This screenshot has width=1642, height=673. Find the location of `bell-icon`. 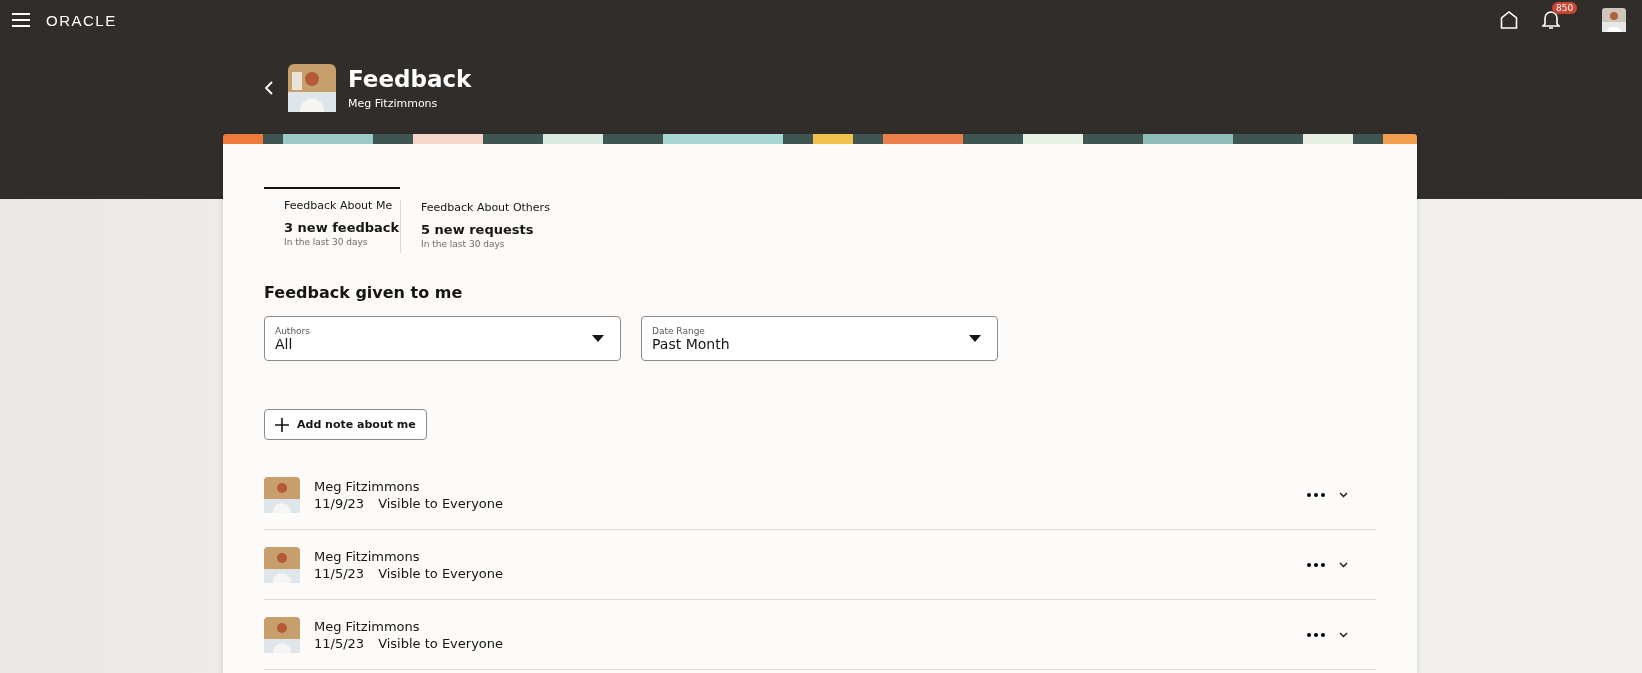

bell-icon is located at coordinates (1551, 20).